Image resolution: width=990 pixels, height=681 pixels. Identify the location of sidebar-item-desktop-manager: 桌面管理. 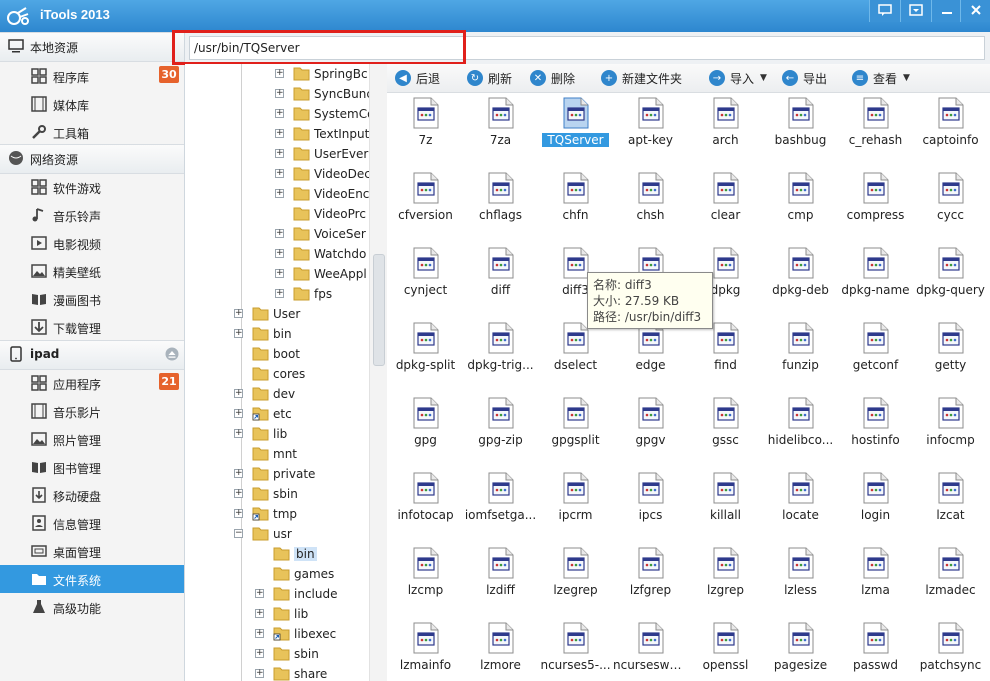
(92, 551).